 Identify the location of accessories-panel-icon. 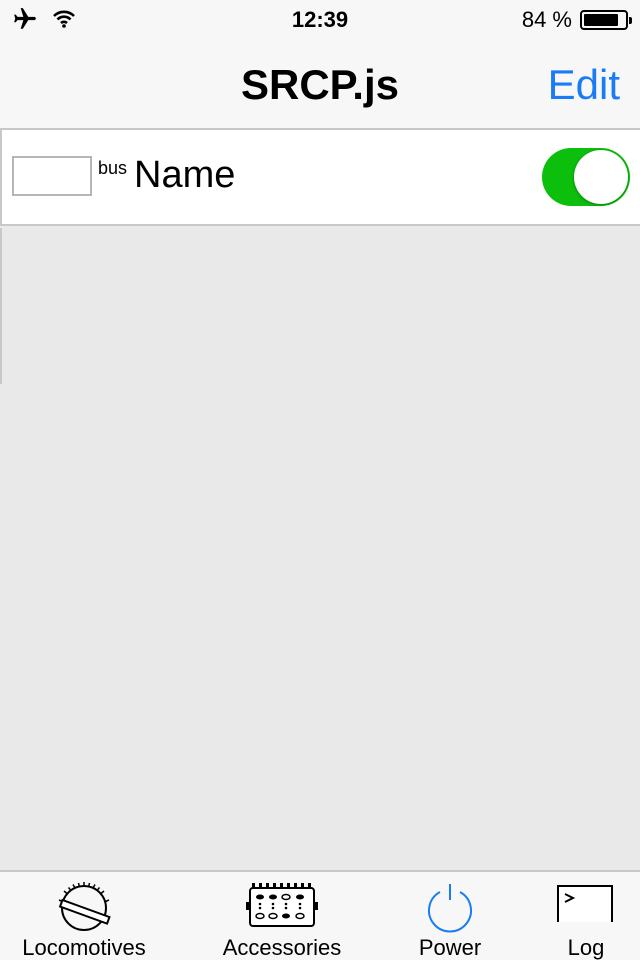
(282, 905).